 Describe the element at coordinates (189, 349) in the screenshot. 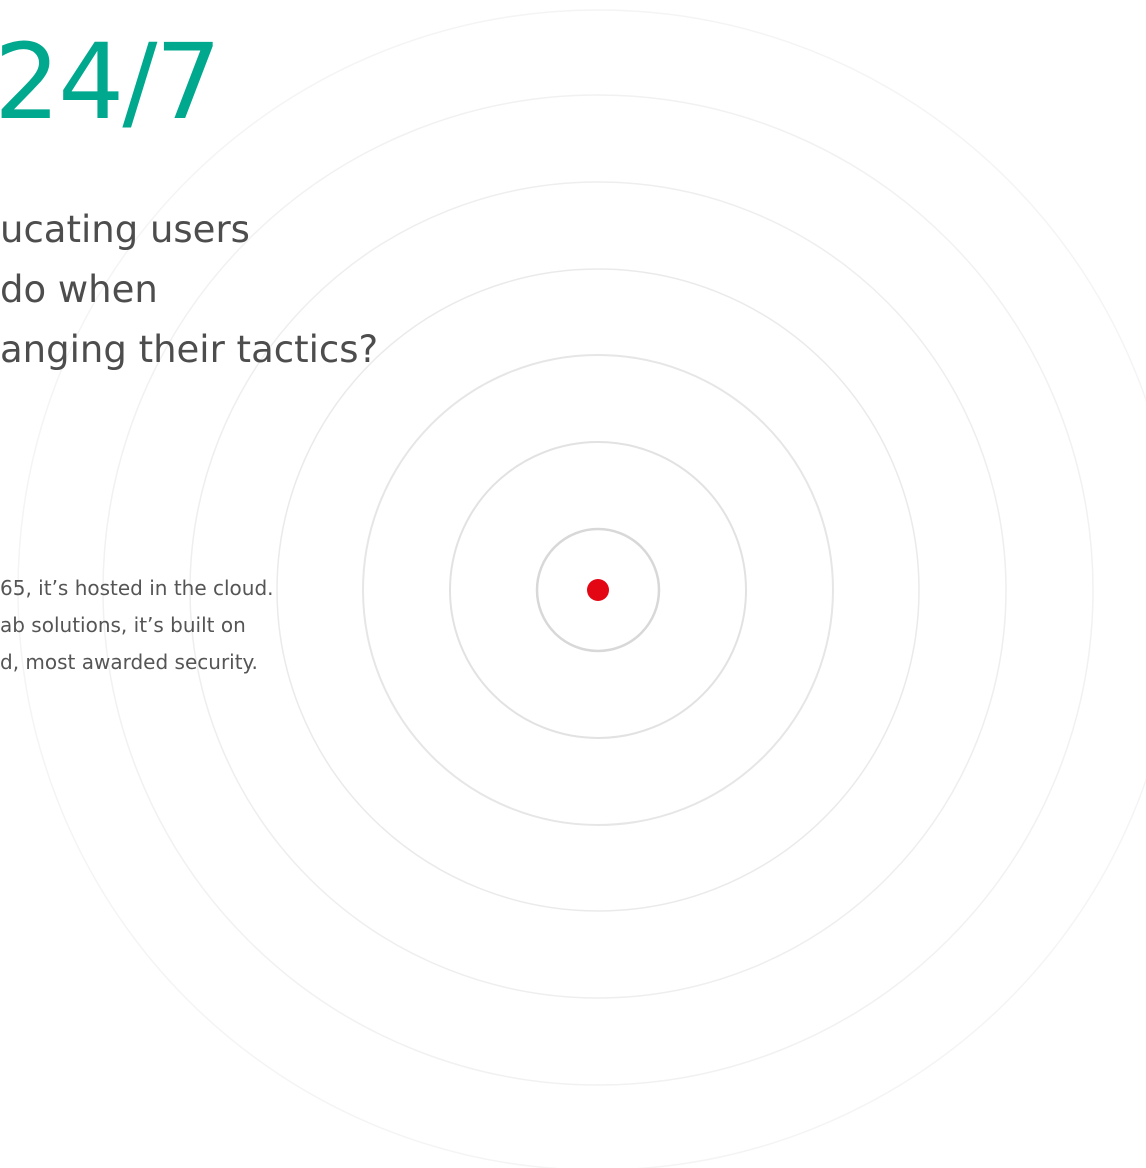

I see `question-line-3: anging their tactics?` at that location.